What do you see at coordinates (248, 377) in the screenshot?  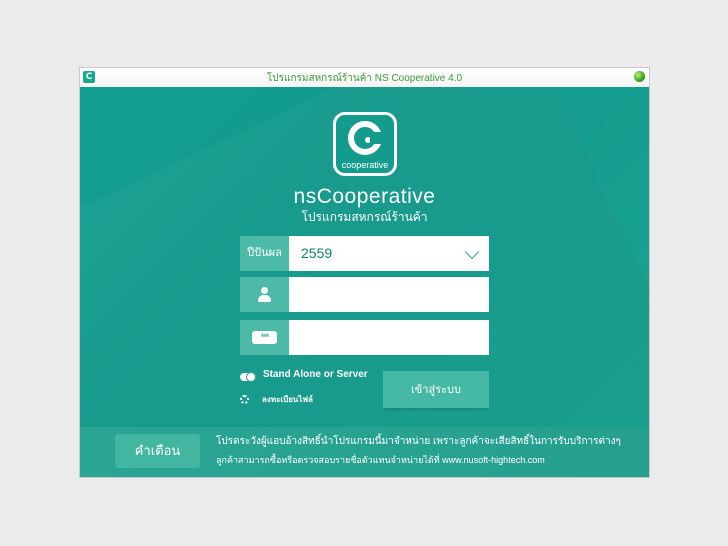 I see `mode-toggle` at bounding box center [248, 377].